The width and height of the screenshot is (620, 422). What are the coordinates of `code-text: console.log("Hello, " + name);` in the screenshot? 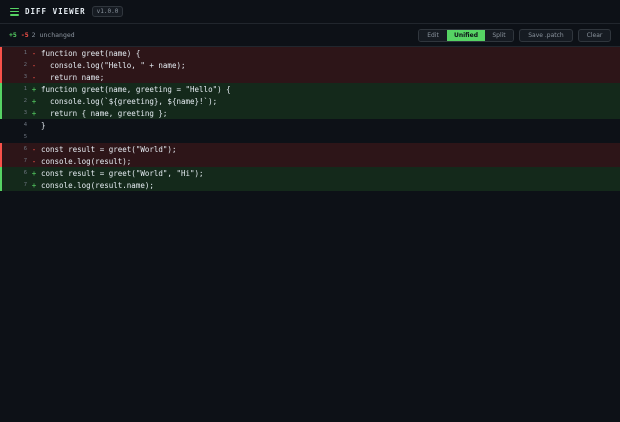 It's located at (113, 65).